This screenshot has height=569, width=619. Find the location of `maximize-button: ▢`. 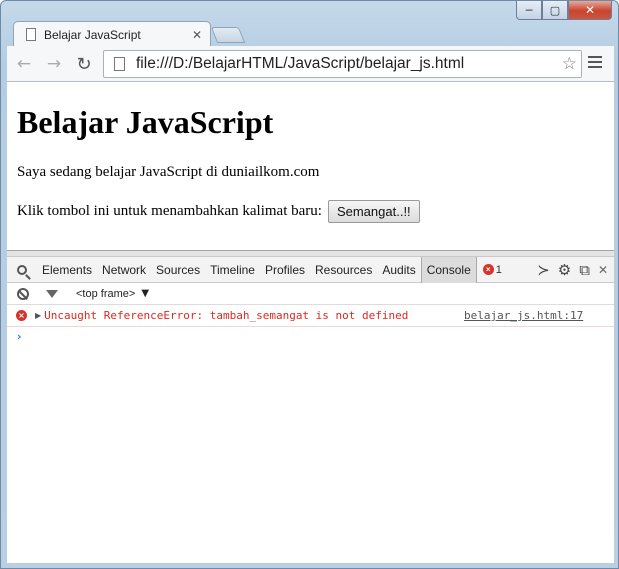

maximize-button: ▢ is located at coordinates (555, 10).